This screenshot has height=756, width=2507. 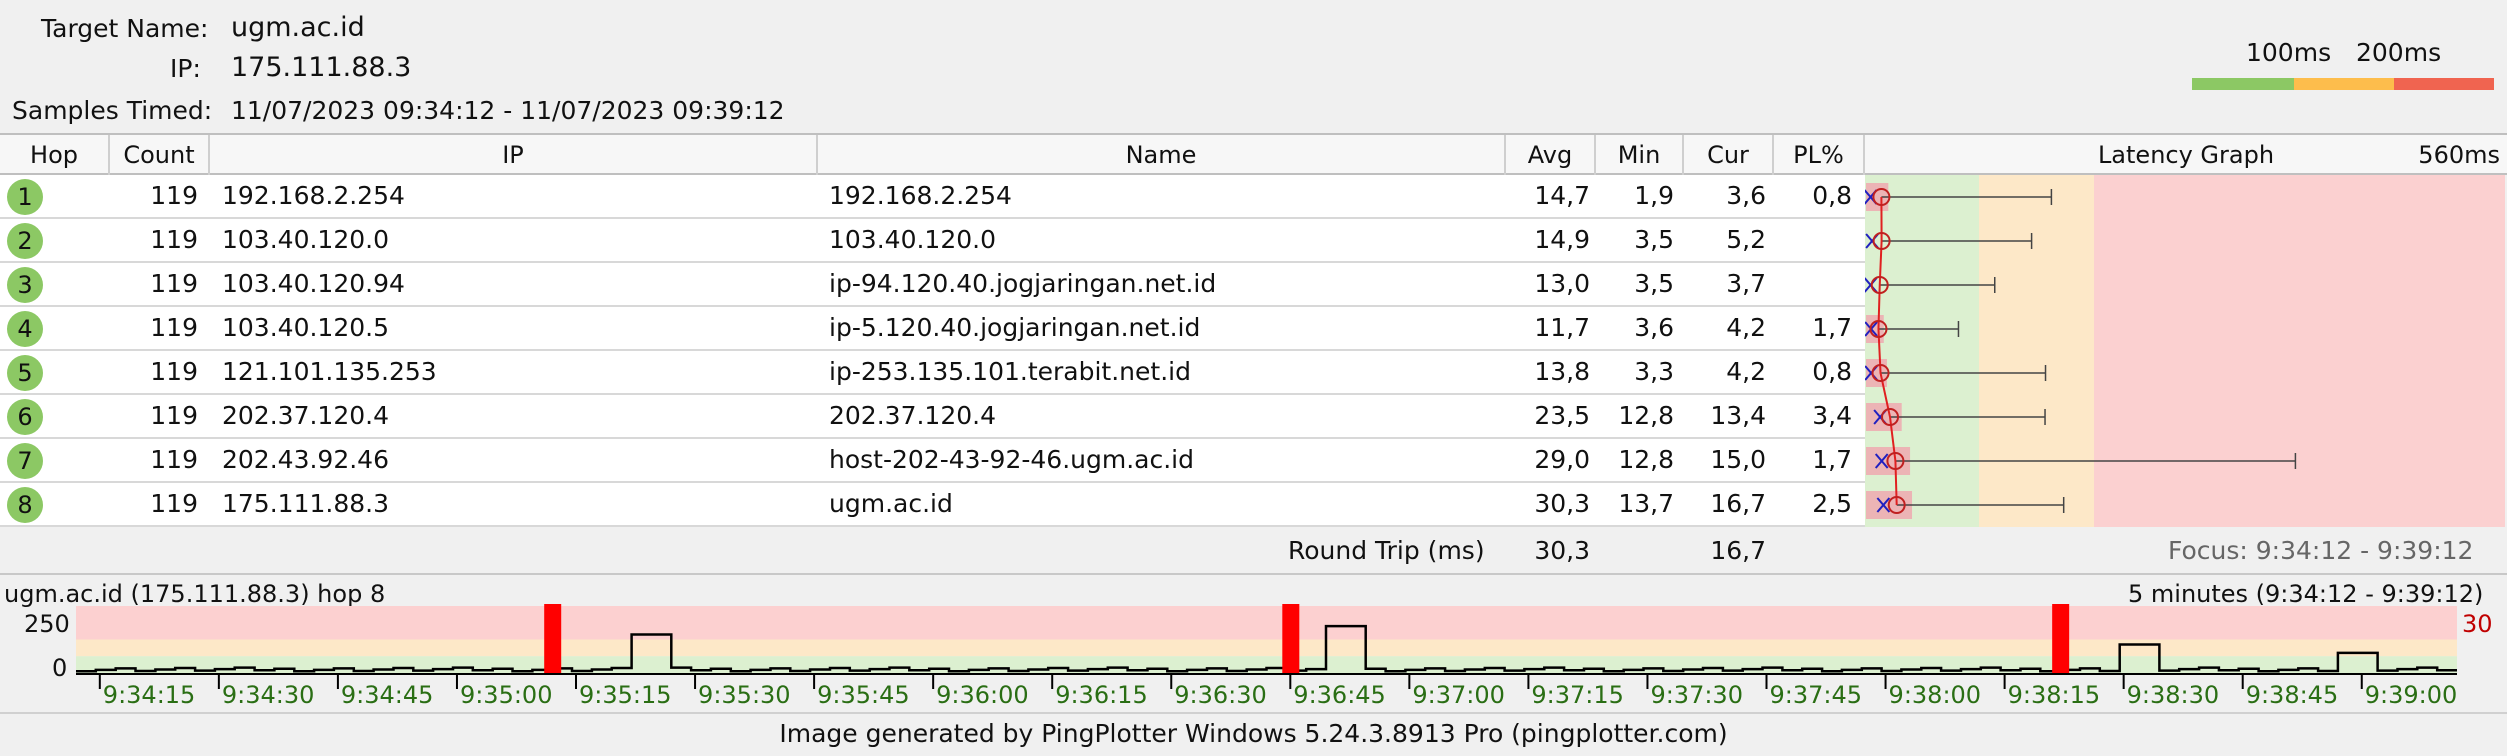 What do you see at coordinates (25, 241) in the screenshot?
I see `hop-number: 2` at bounding box center [25, 241].